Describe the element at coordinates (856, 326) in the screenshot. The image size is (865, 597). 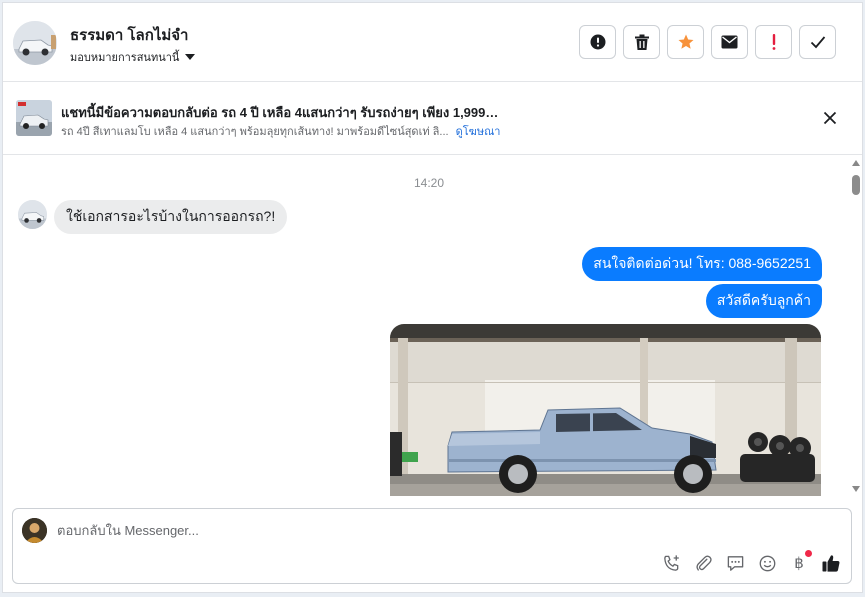
I see `thread-scrollbar` at that location.